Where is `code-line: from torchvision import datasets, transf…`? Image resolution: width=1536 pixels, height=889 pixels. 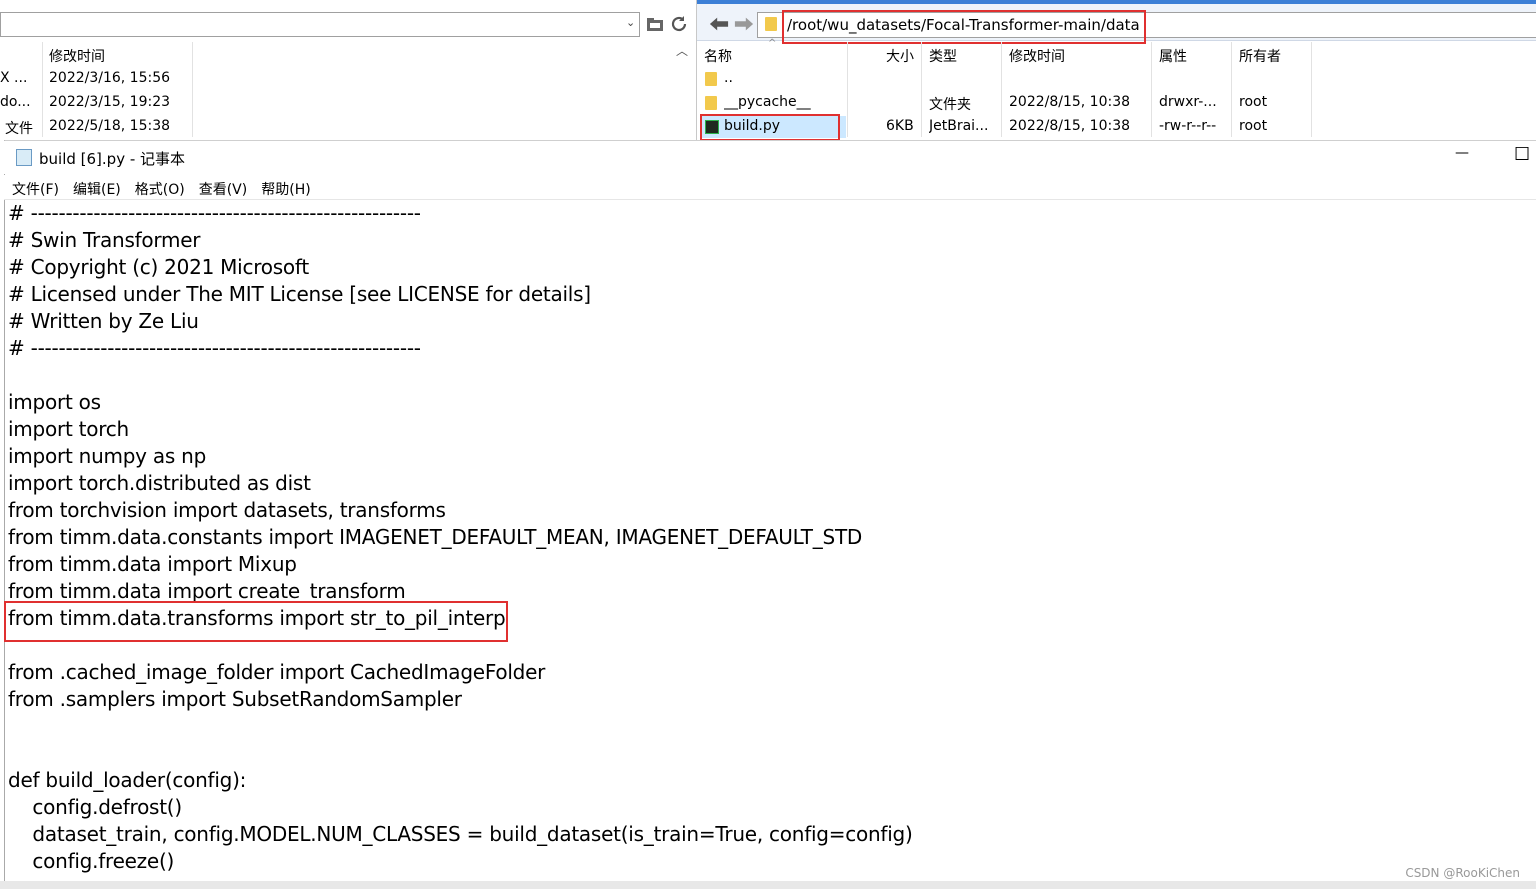
code-line: from torchvision import datasets, transf… is located at coordinates (227, 510).